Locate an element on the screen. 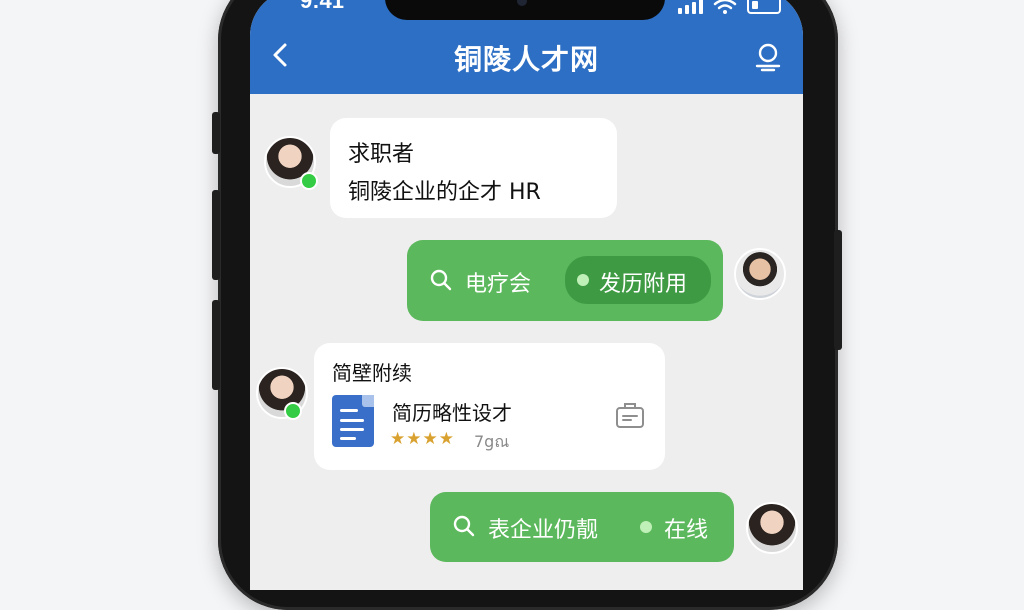  file-name: 简历略性设才 is located at coordinates (452, 413).